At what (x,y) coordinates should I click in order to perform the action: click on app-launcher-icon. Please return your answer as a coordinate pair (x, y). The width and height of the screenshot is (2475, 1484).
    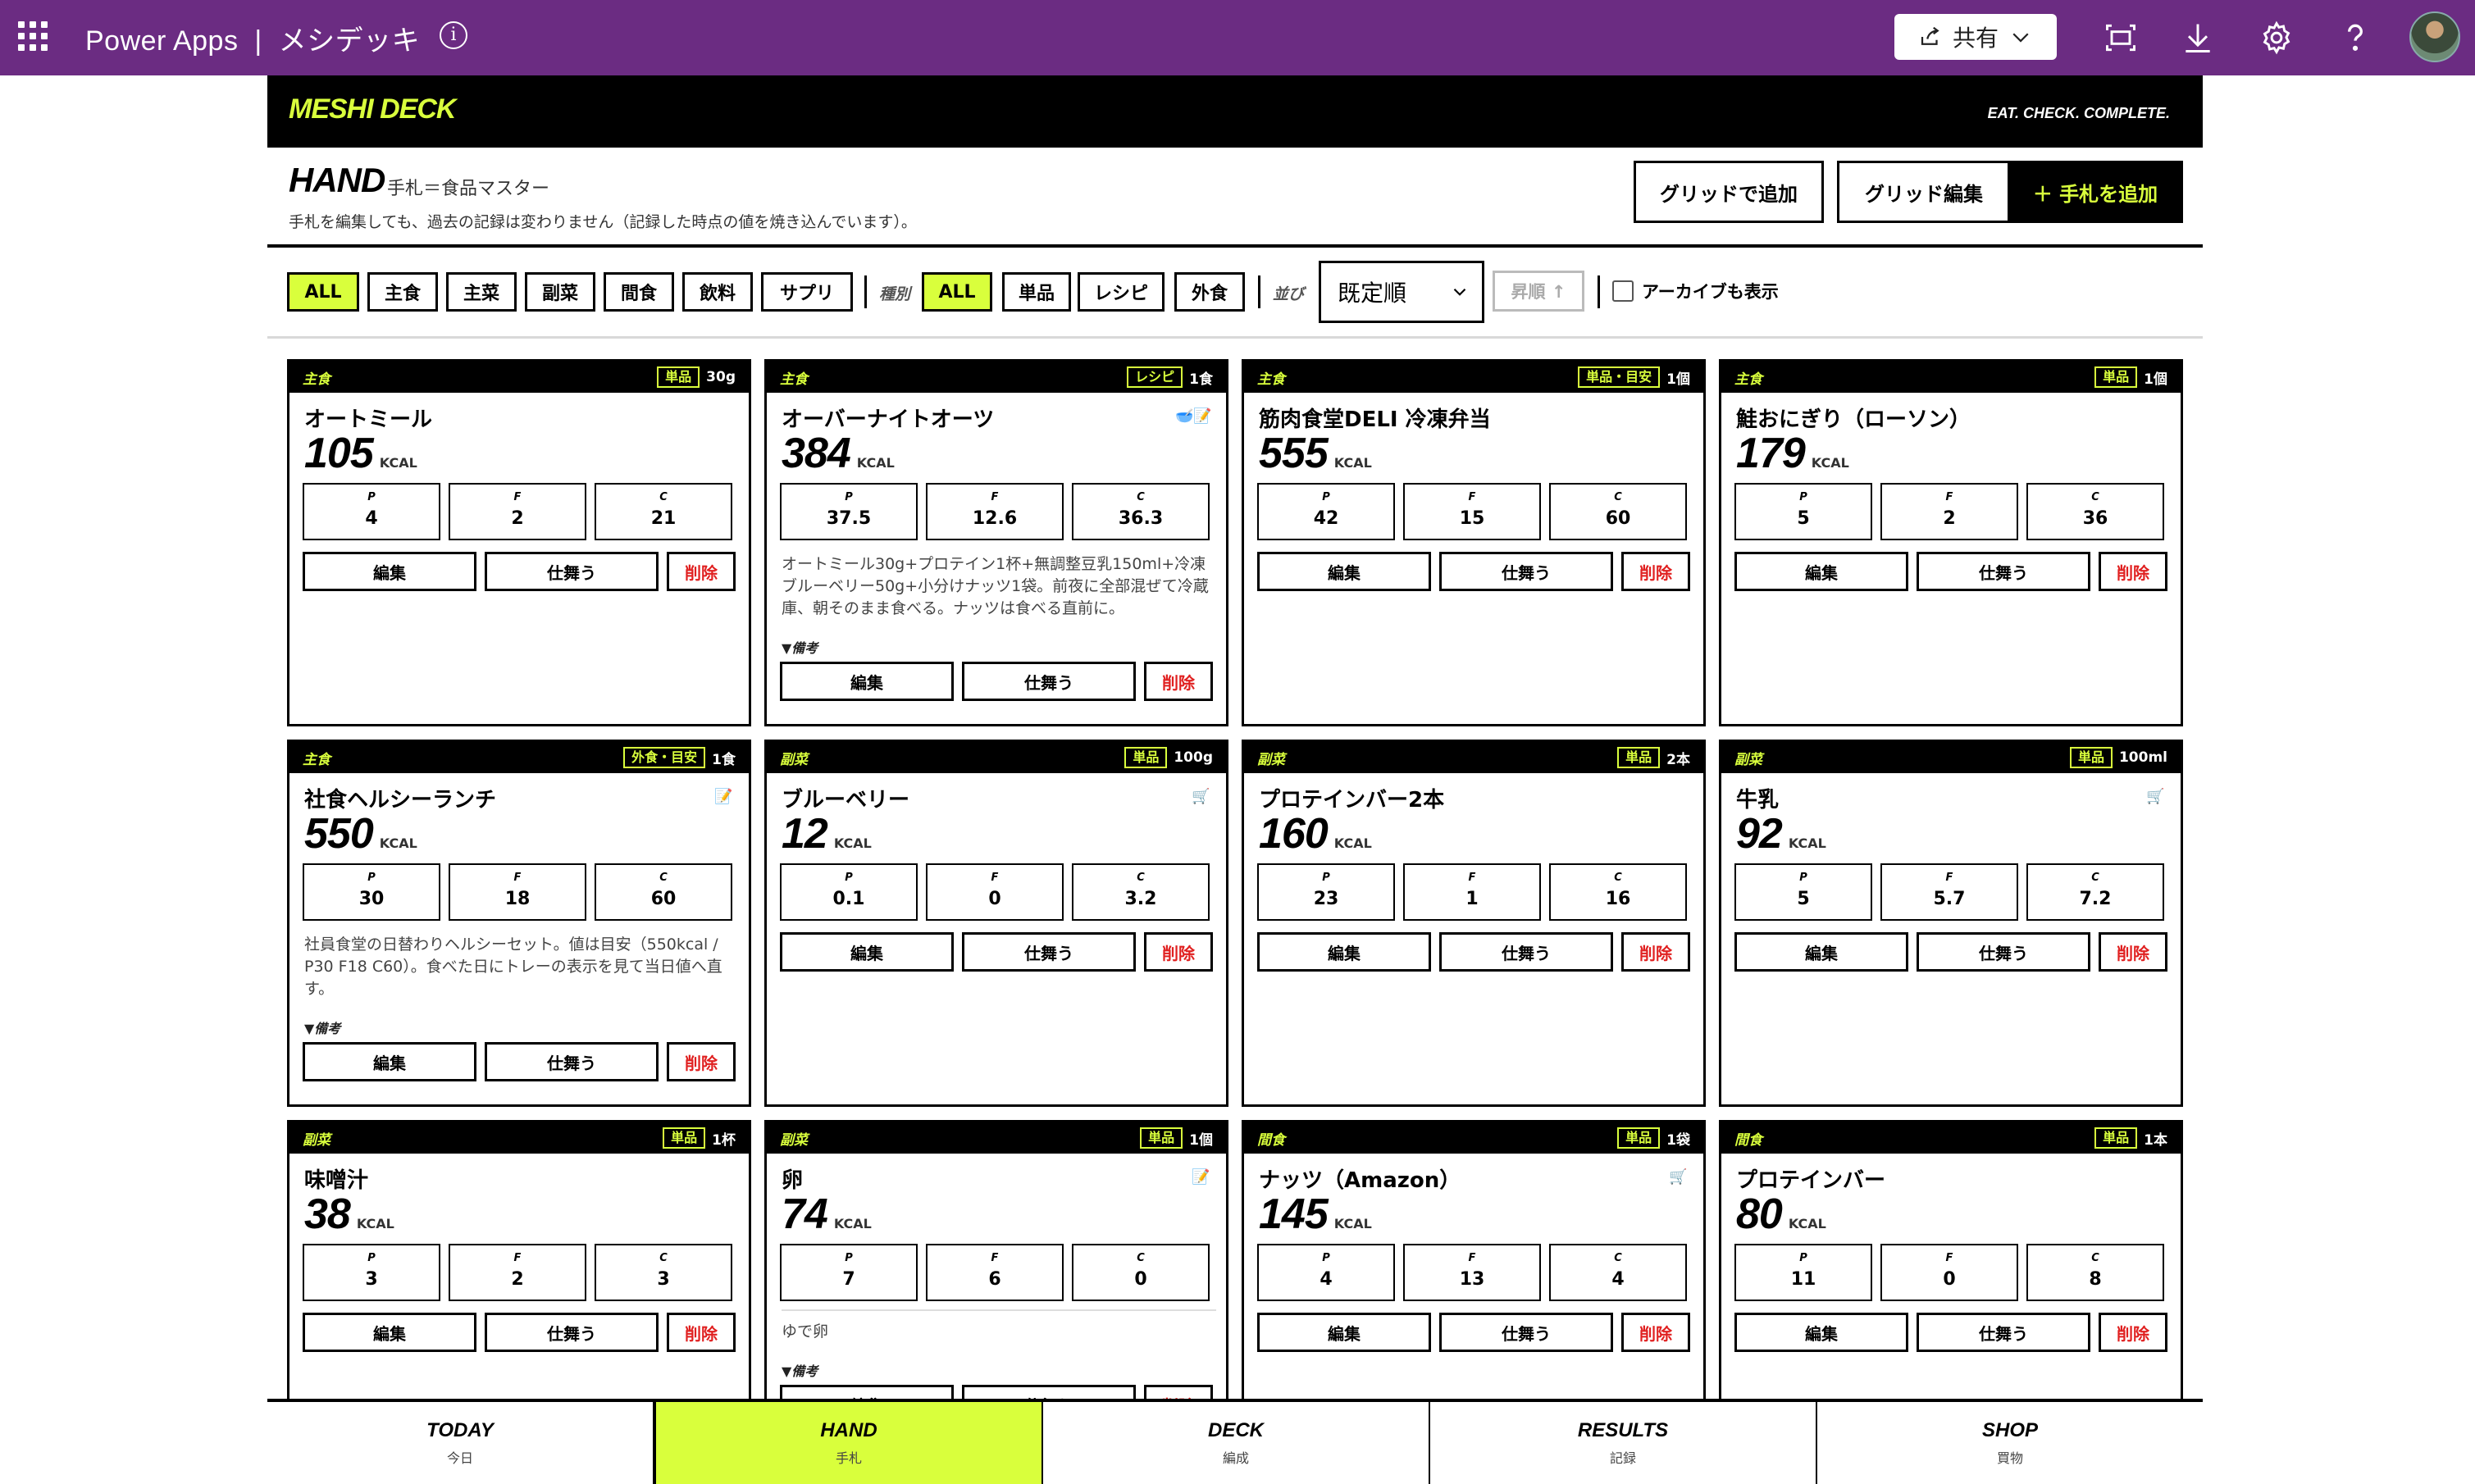
    Looking at the image, I should click on (33, 36).